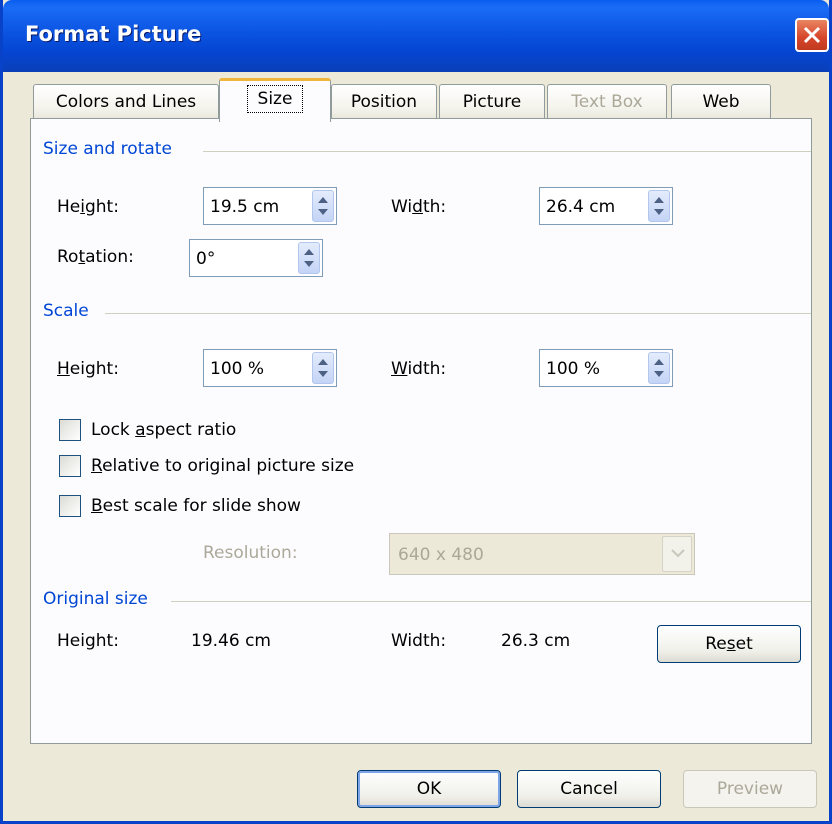  What do you see at coordinates (729, 644) in the screenshot?
I see `reset-button: Reset` at bounding box center [729, 644].